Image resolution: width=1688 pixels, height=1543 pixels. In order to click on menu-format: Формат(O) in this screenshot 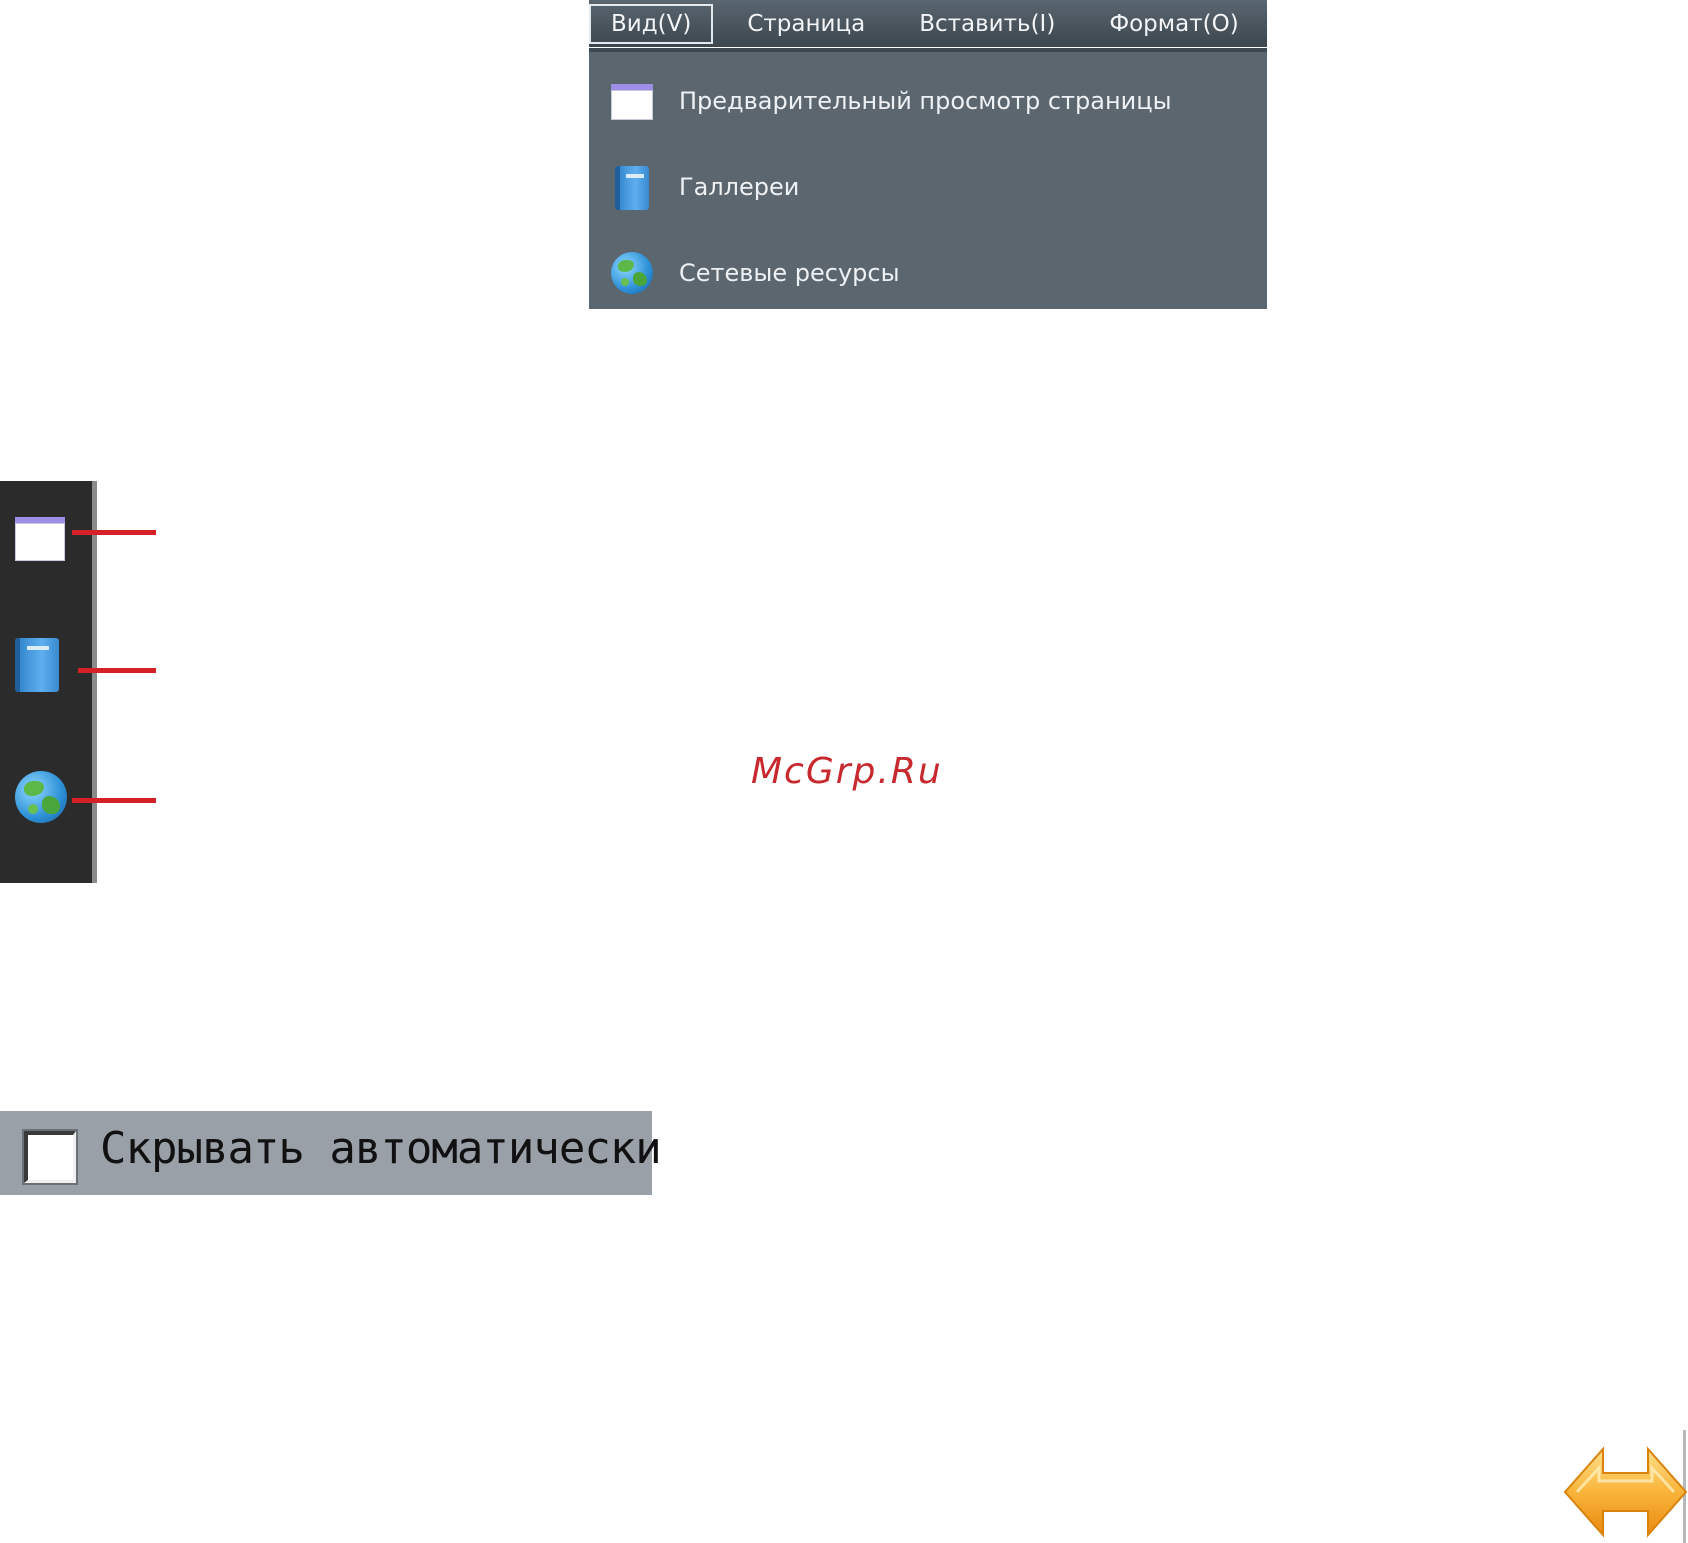, I will do `click(1173, 24)`.